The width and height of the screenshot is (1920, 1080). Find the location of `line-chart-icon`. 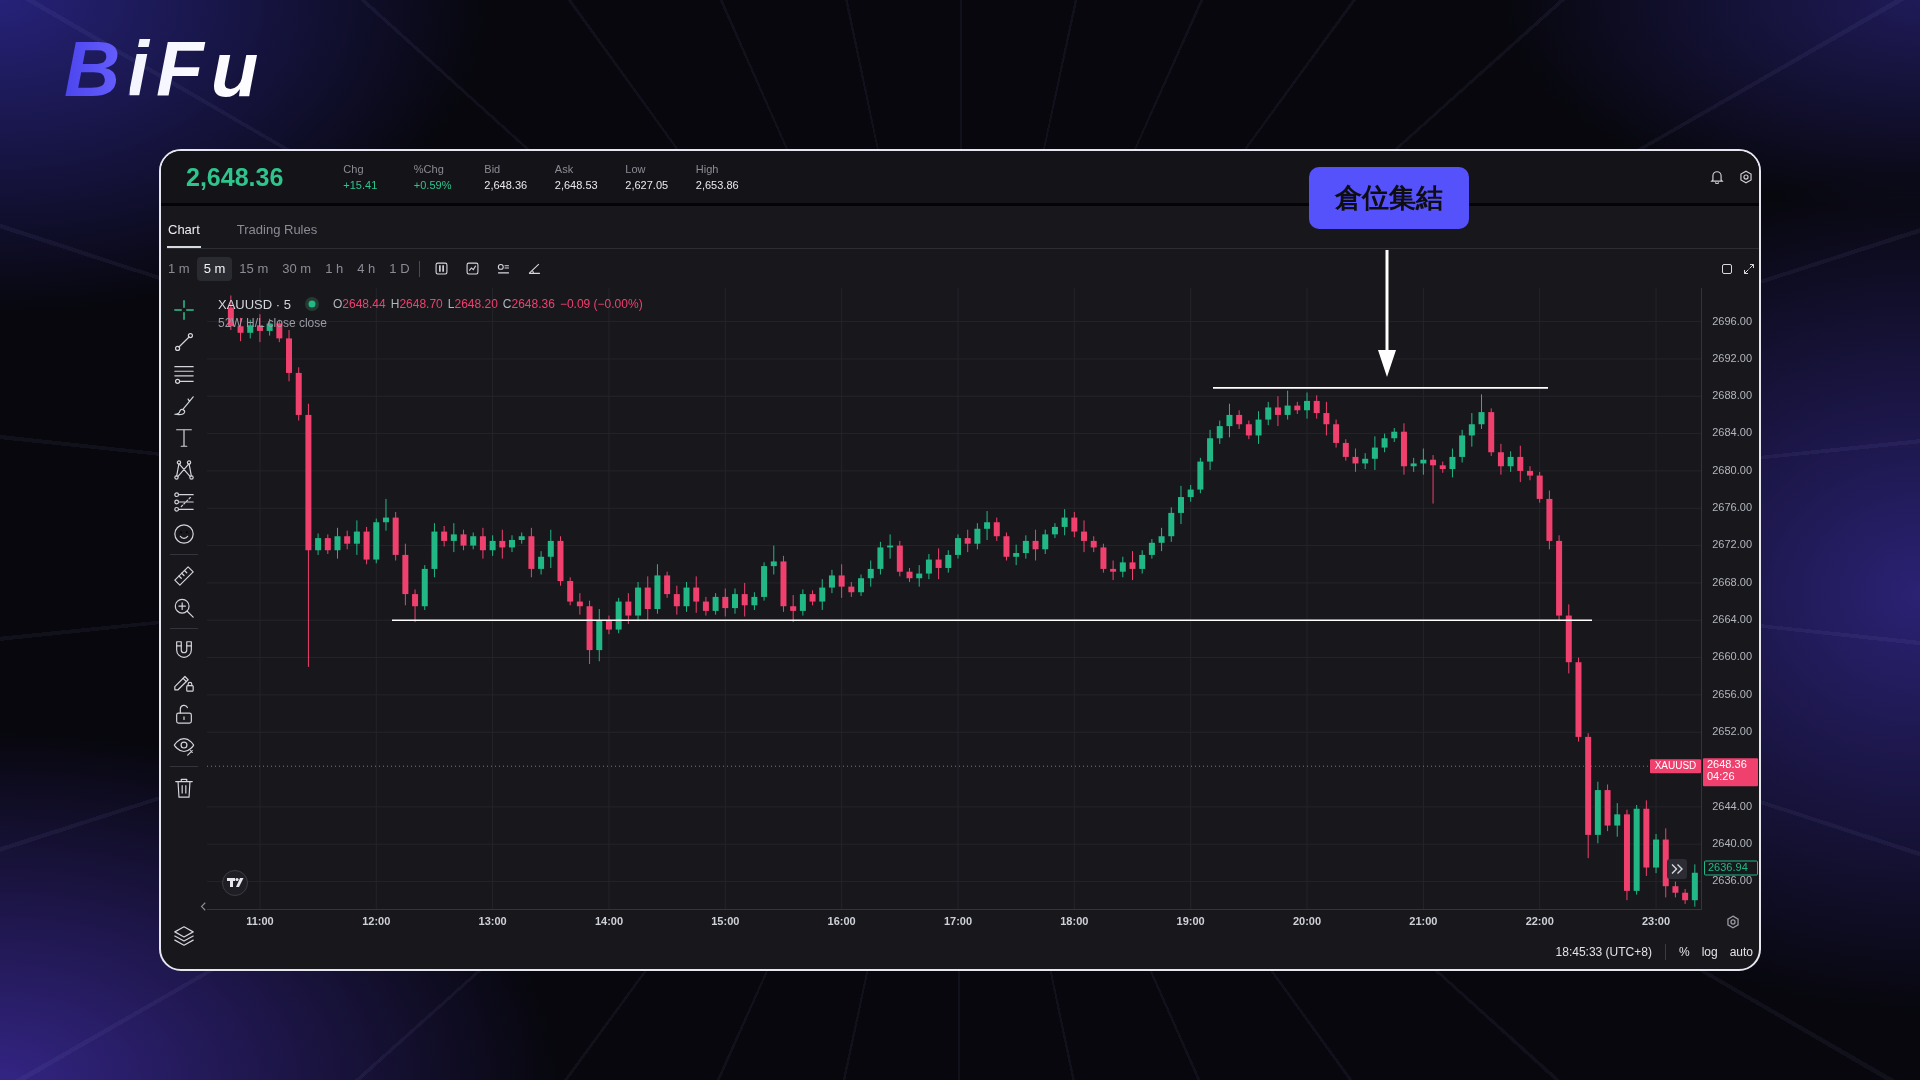

line-chart-icon is located at coordinates (472, 268).